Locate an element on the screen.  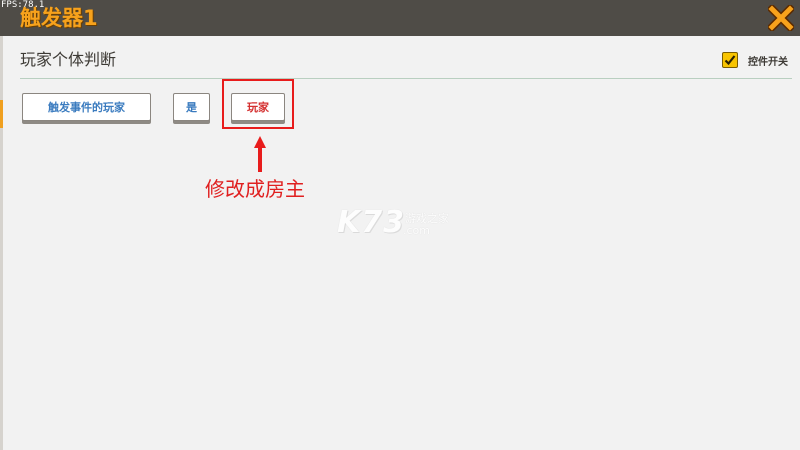
watermark: K73 游戏之家 .com is located at coordinates (407, 223).